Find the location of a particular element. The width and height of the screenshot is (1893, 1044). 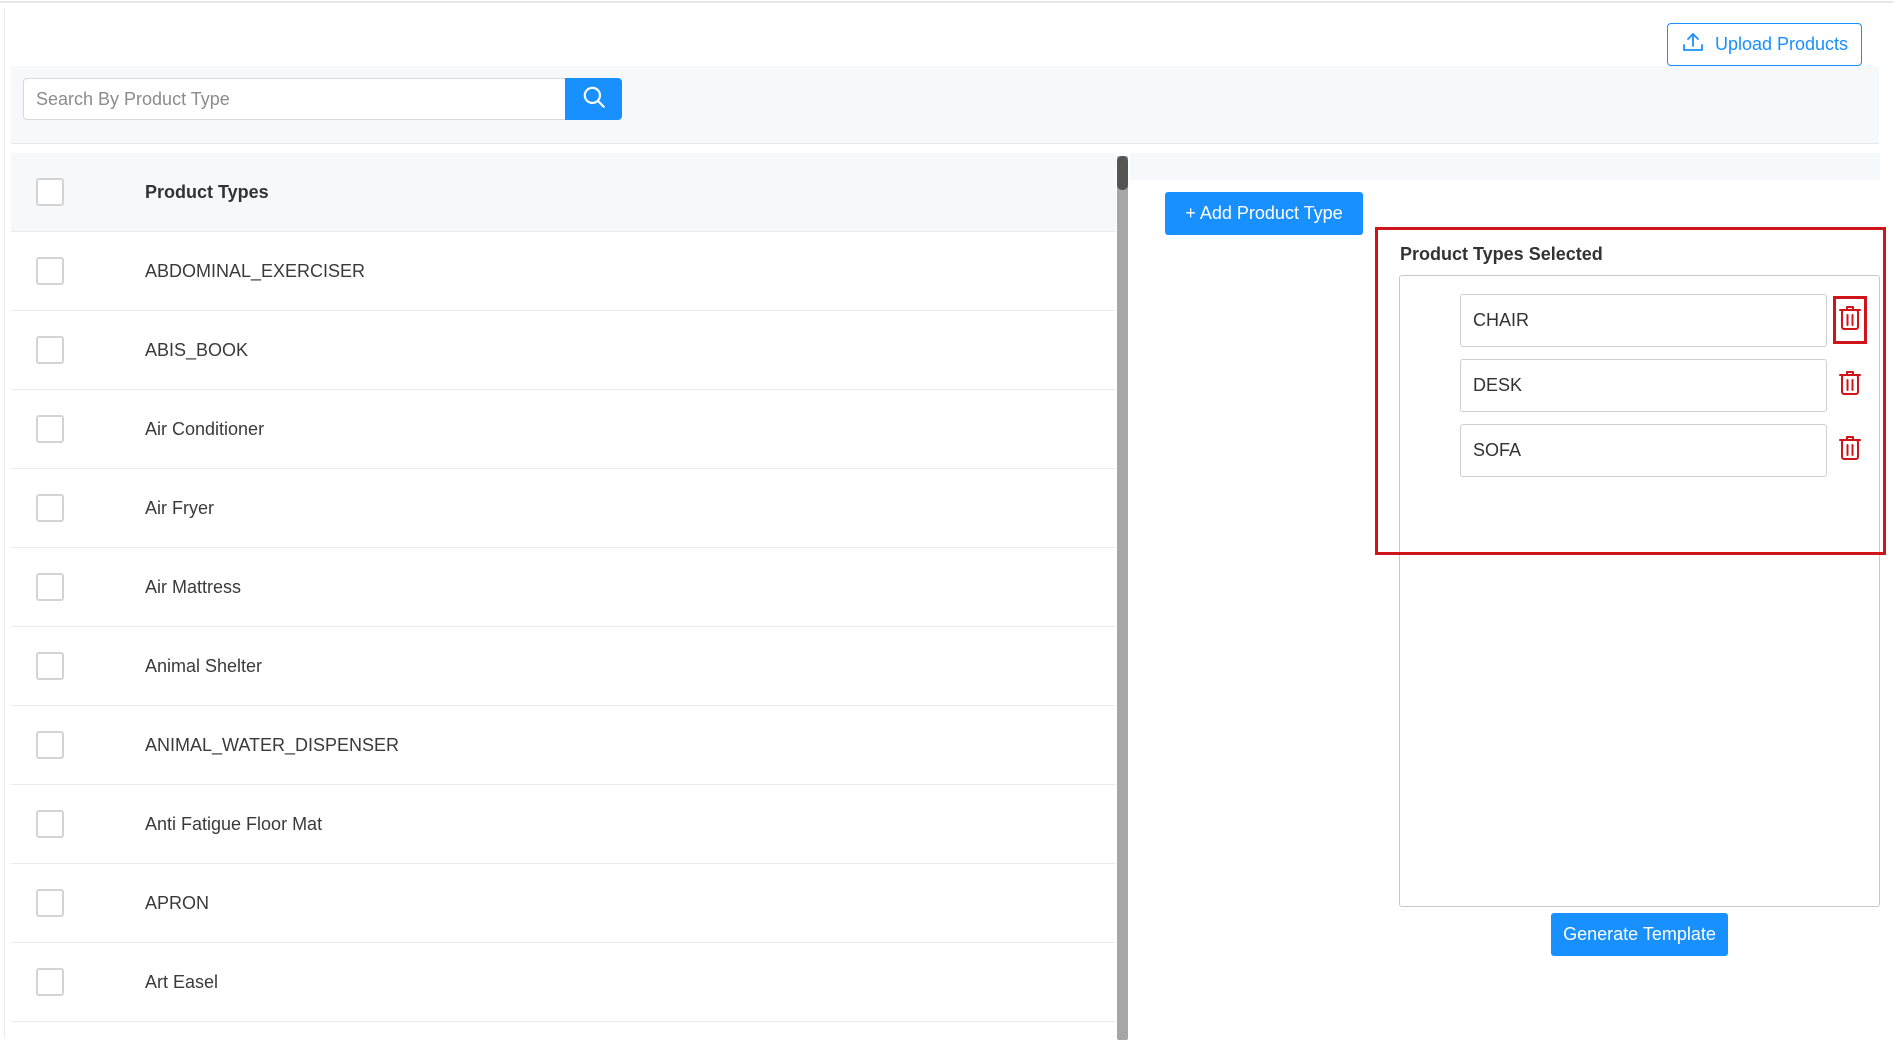

search-input is located at coordinates (294, 99).